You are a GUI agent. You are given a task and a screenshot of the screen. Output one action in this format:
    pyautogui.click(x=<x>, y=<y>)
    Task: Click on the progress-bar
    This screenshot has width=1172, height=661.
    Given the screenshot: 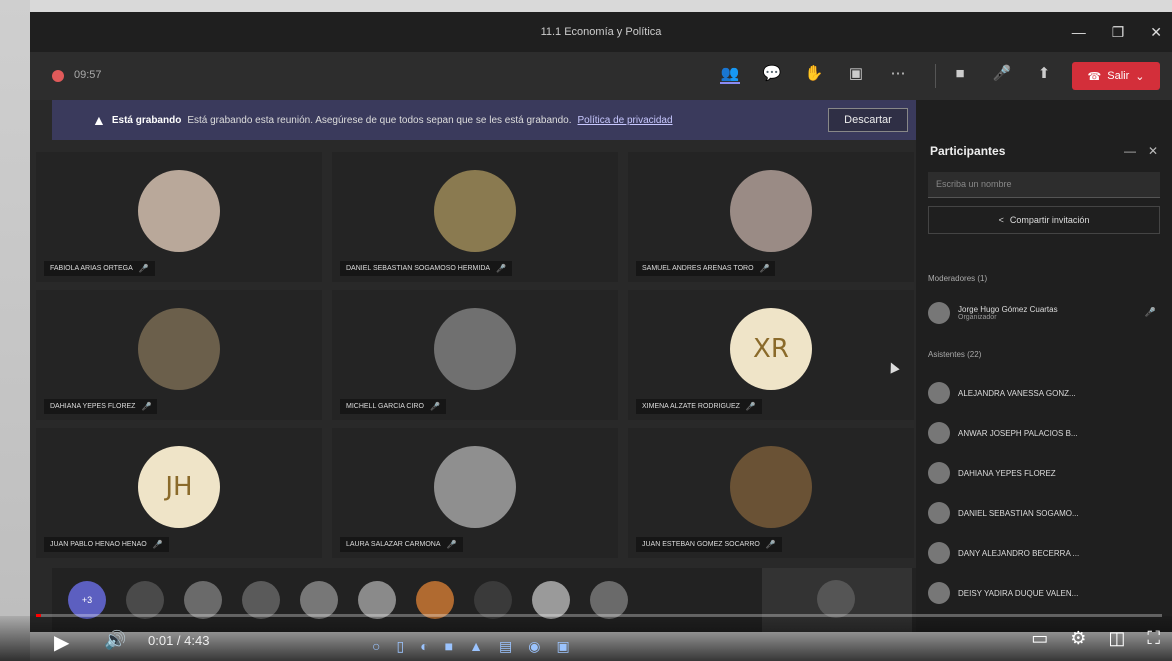 What is the action you would take?
    pyautogui.click(x=599, y=615)
    